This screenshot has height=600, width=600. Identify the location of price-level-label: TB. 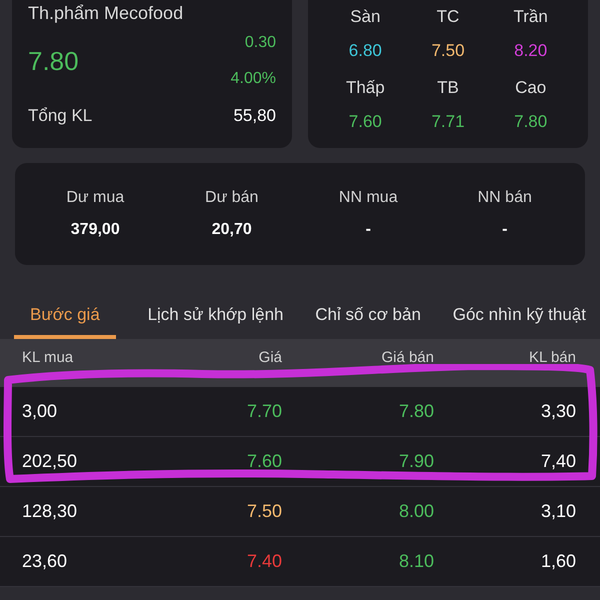
(448, 88).